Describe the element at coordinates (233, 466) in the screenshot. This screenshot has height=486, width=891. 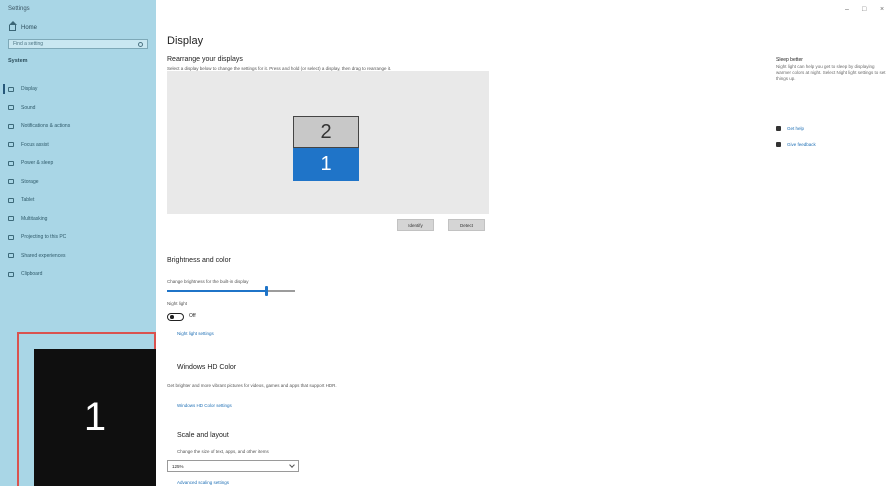
I see `scale-dropdown: 125%` at that location.